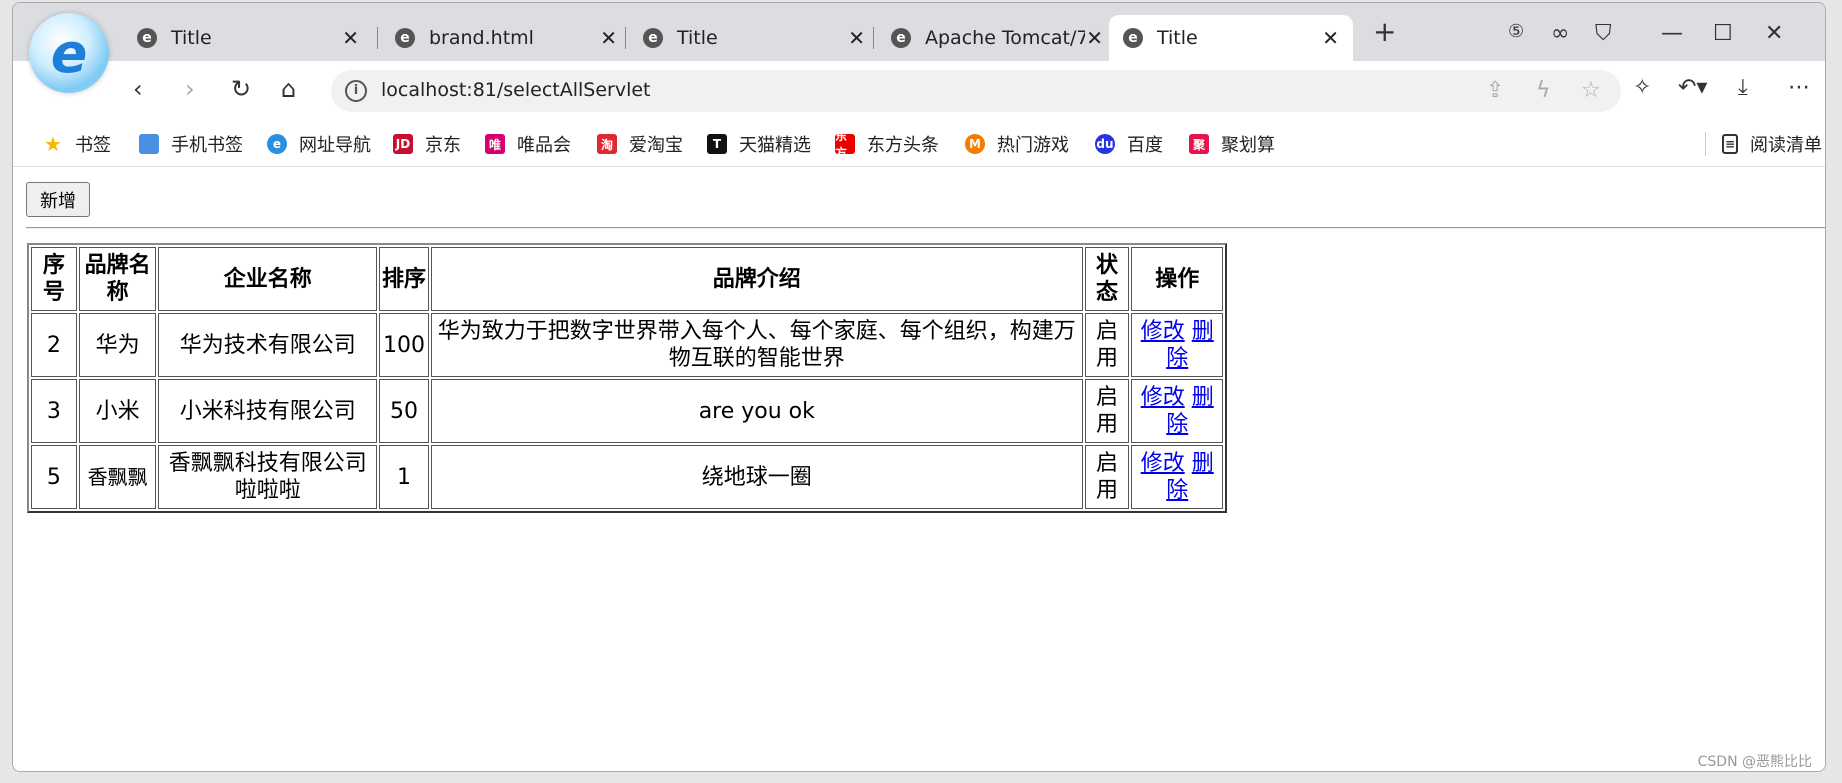 Image resolution: width=1842 pixels, height=783 pixels. Describe the element at coordinates (93, 145) in the screenshot. I see `bookmark-label: 书签` at that location.